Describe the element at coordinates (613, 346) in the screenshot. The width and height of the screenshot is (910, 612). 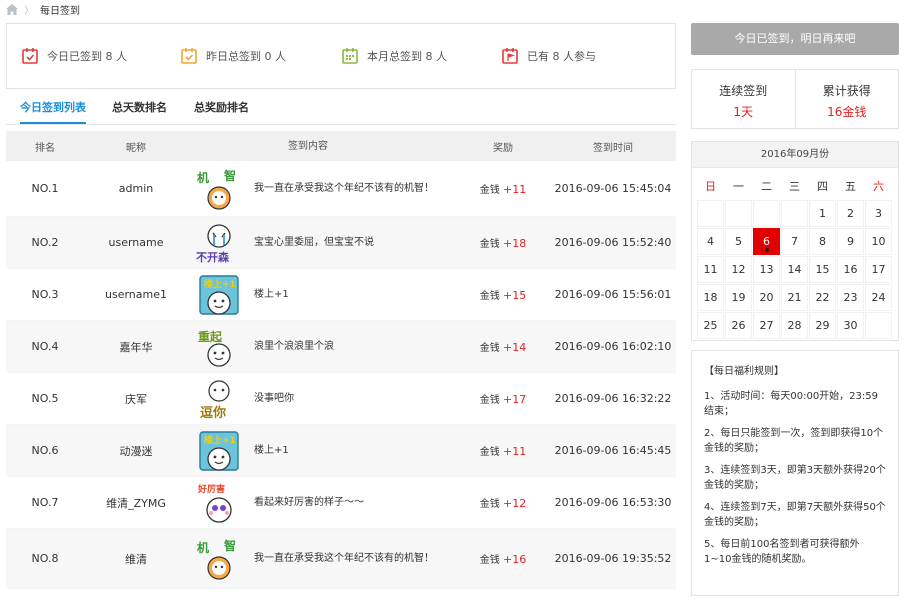
I see `row-time: 2016-09-06 16:02:10` at that location.